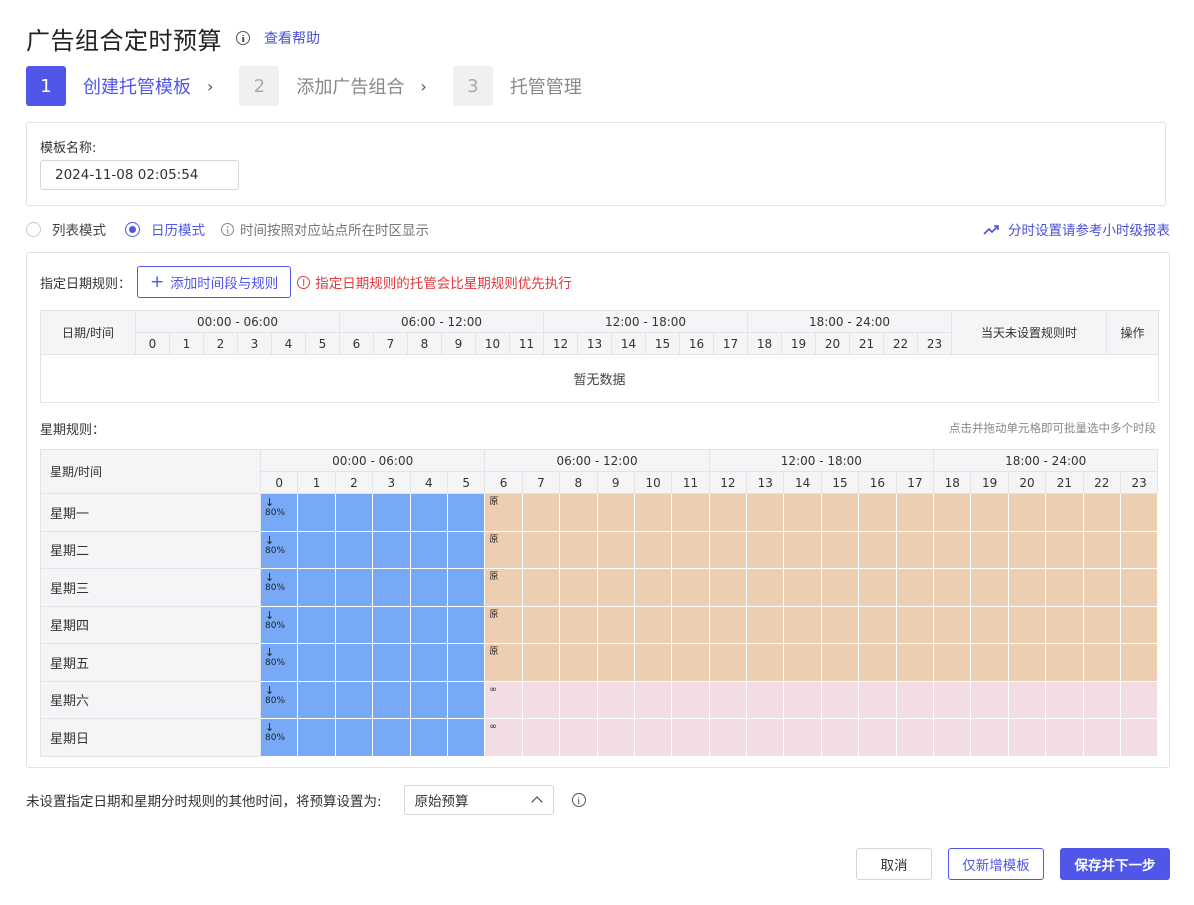  Describe the element at coordinates (214, 282) in the screenshot. I see `add-time-rule-button: + 添加时间段与规则` at that location.